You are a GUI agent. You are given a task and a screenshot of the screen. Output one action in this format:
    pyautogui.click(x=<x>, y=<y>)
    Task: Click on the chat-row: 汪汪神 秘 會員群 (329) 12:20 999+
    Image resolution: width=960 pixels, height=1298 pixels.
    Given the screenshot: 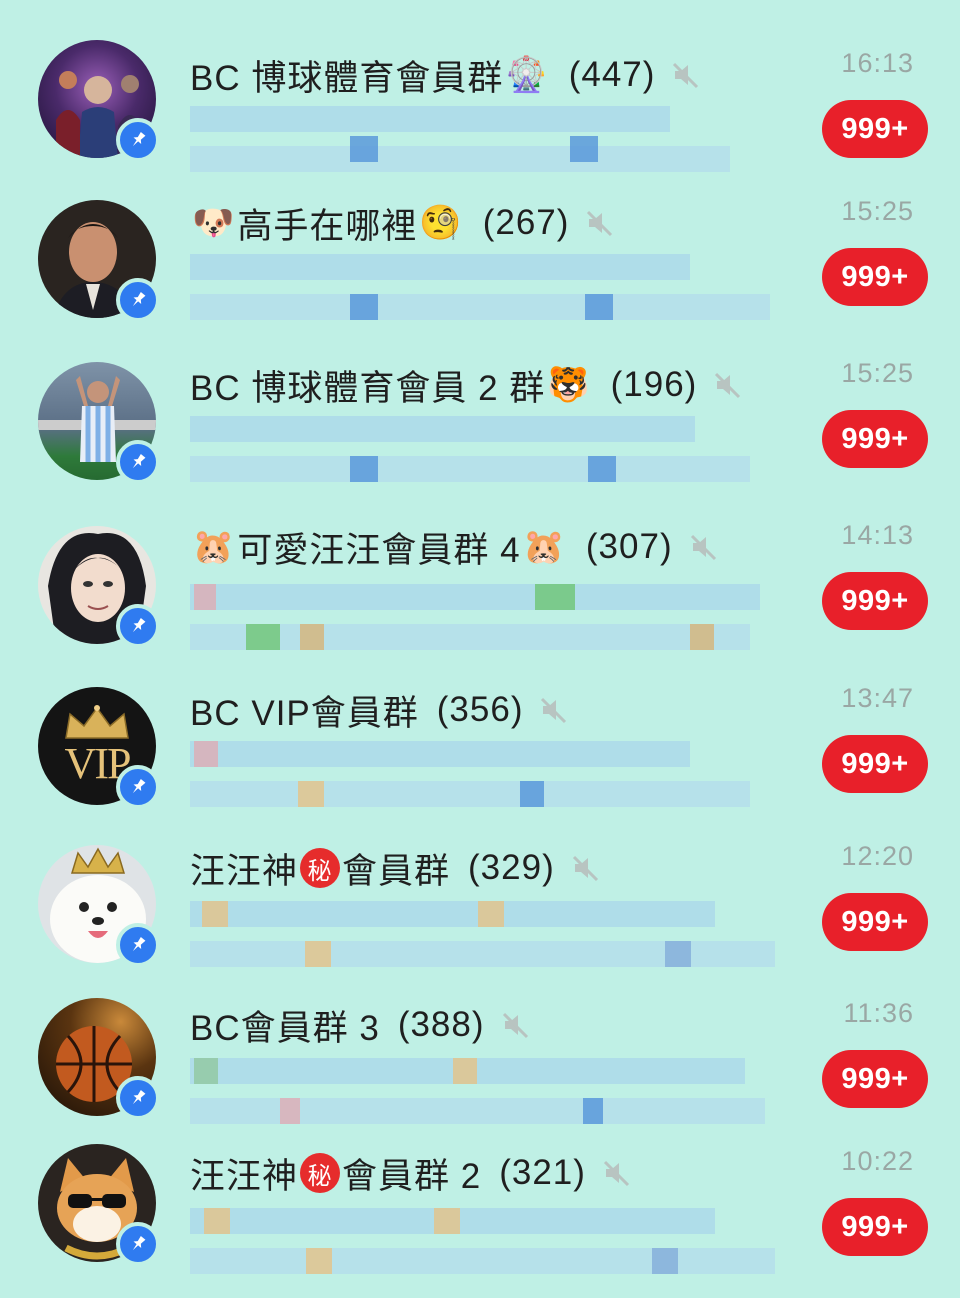 What is the action you would take?
    pyautogui.click(x=480, y=917)
    